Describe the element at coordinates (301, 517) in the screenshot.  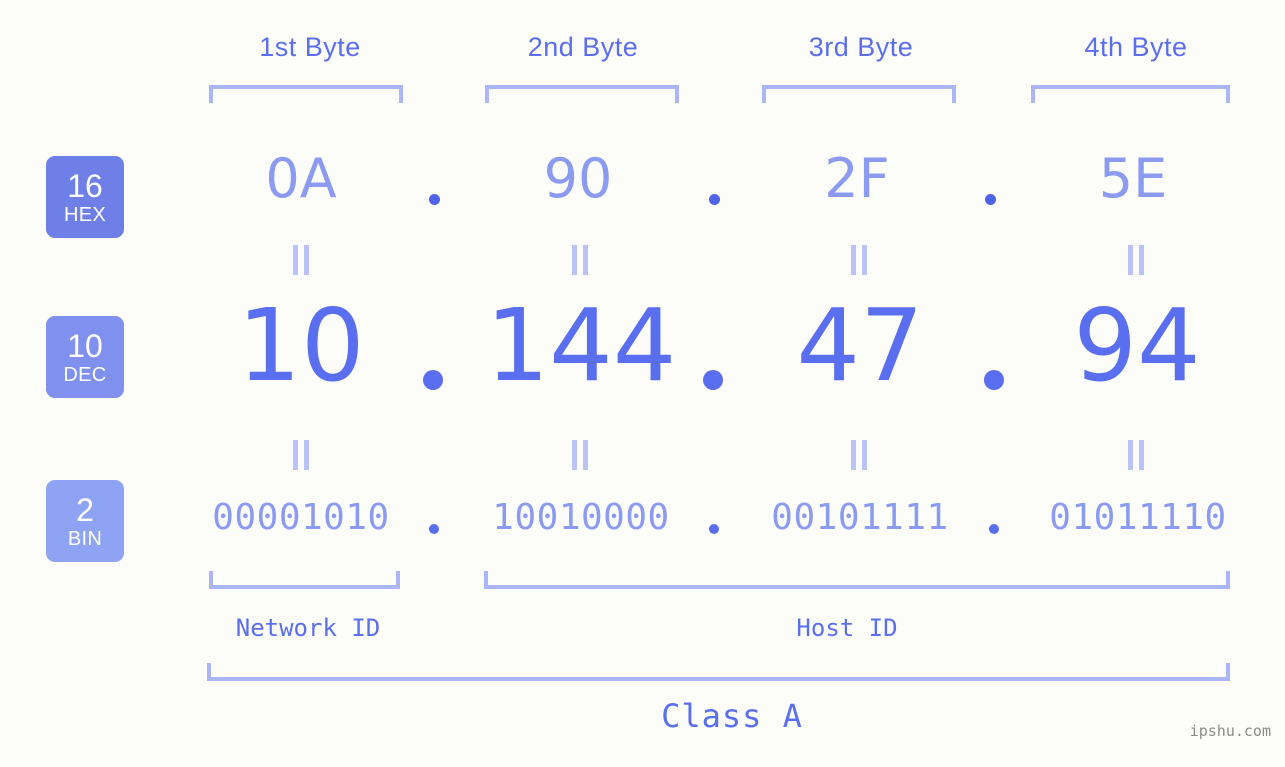
I see `bin-byte-1: 00001010` at that location.